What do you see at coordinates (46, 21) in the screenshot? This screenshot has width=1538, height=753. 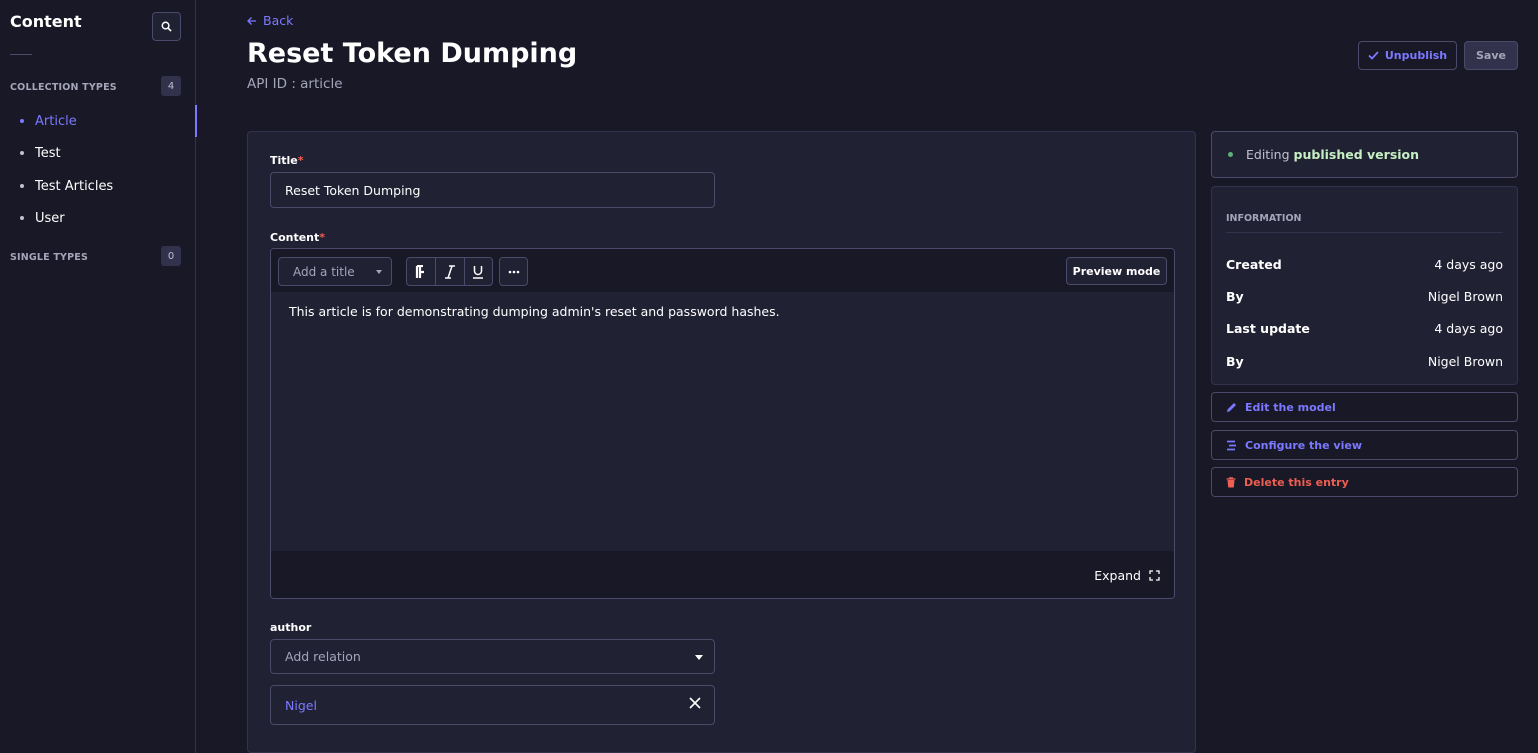 I see `sidebar-title: Content` at bounding box center [46, 21].